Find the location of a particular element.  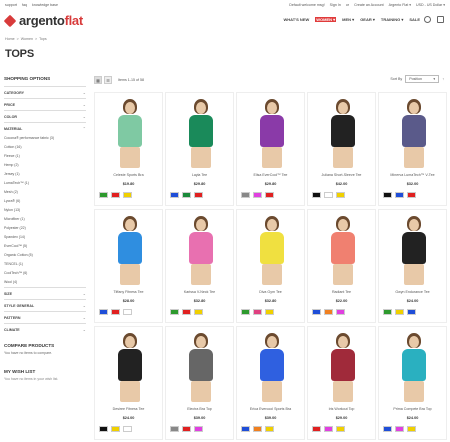

material-option: CoolTech™ (6) is located at coordinates (45, 273).